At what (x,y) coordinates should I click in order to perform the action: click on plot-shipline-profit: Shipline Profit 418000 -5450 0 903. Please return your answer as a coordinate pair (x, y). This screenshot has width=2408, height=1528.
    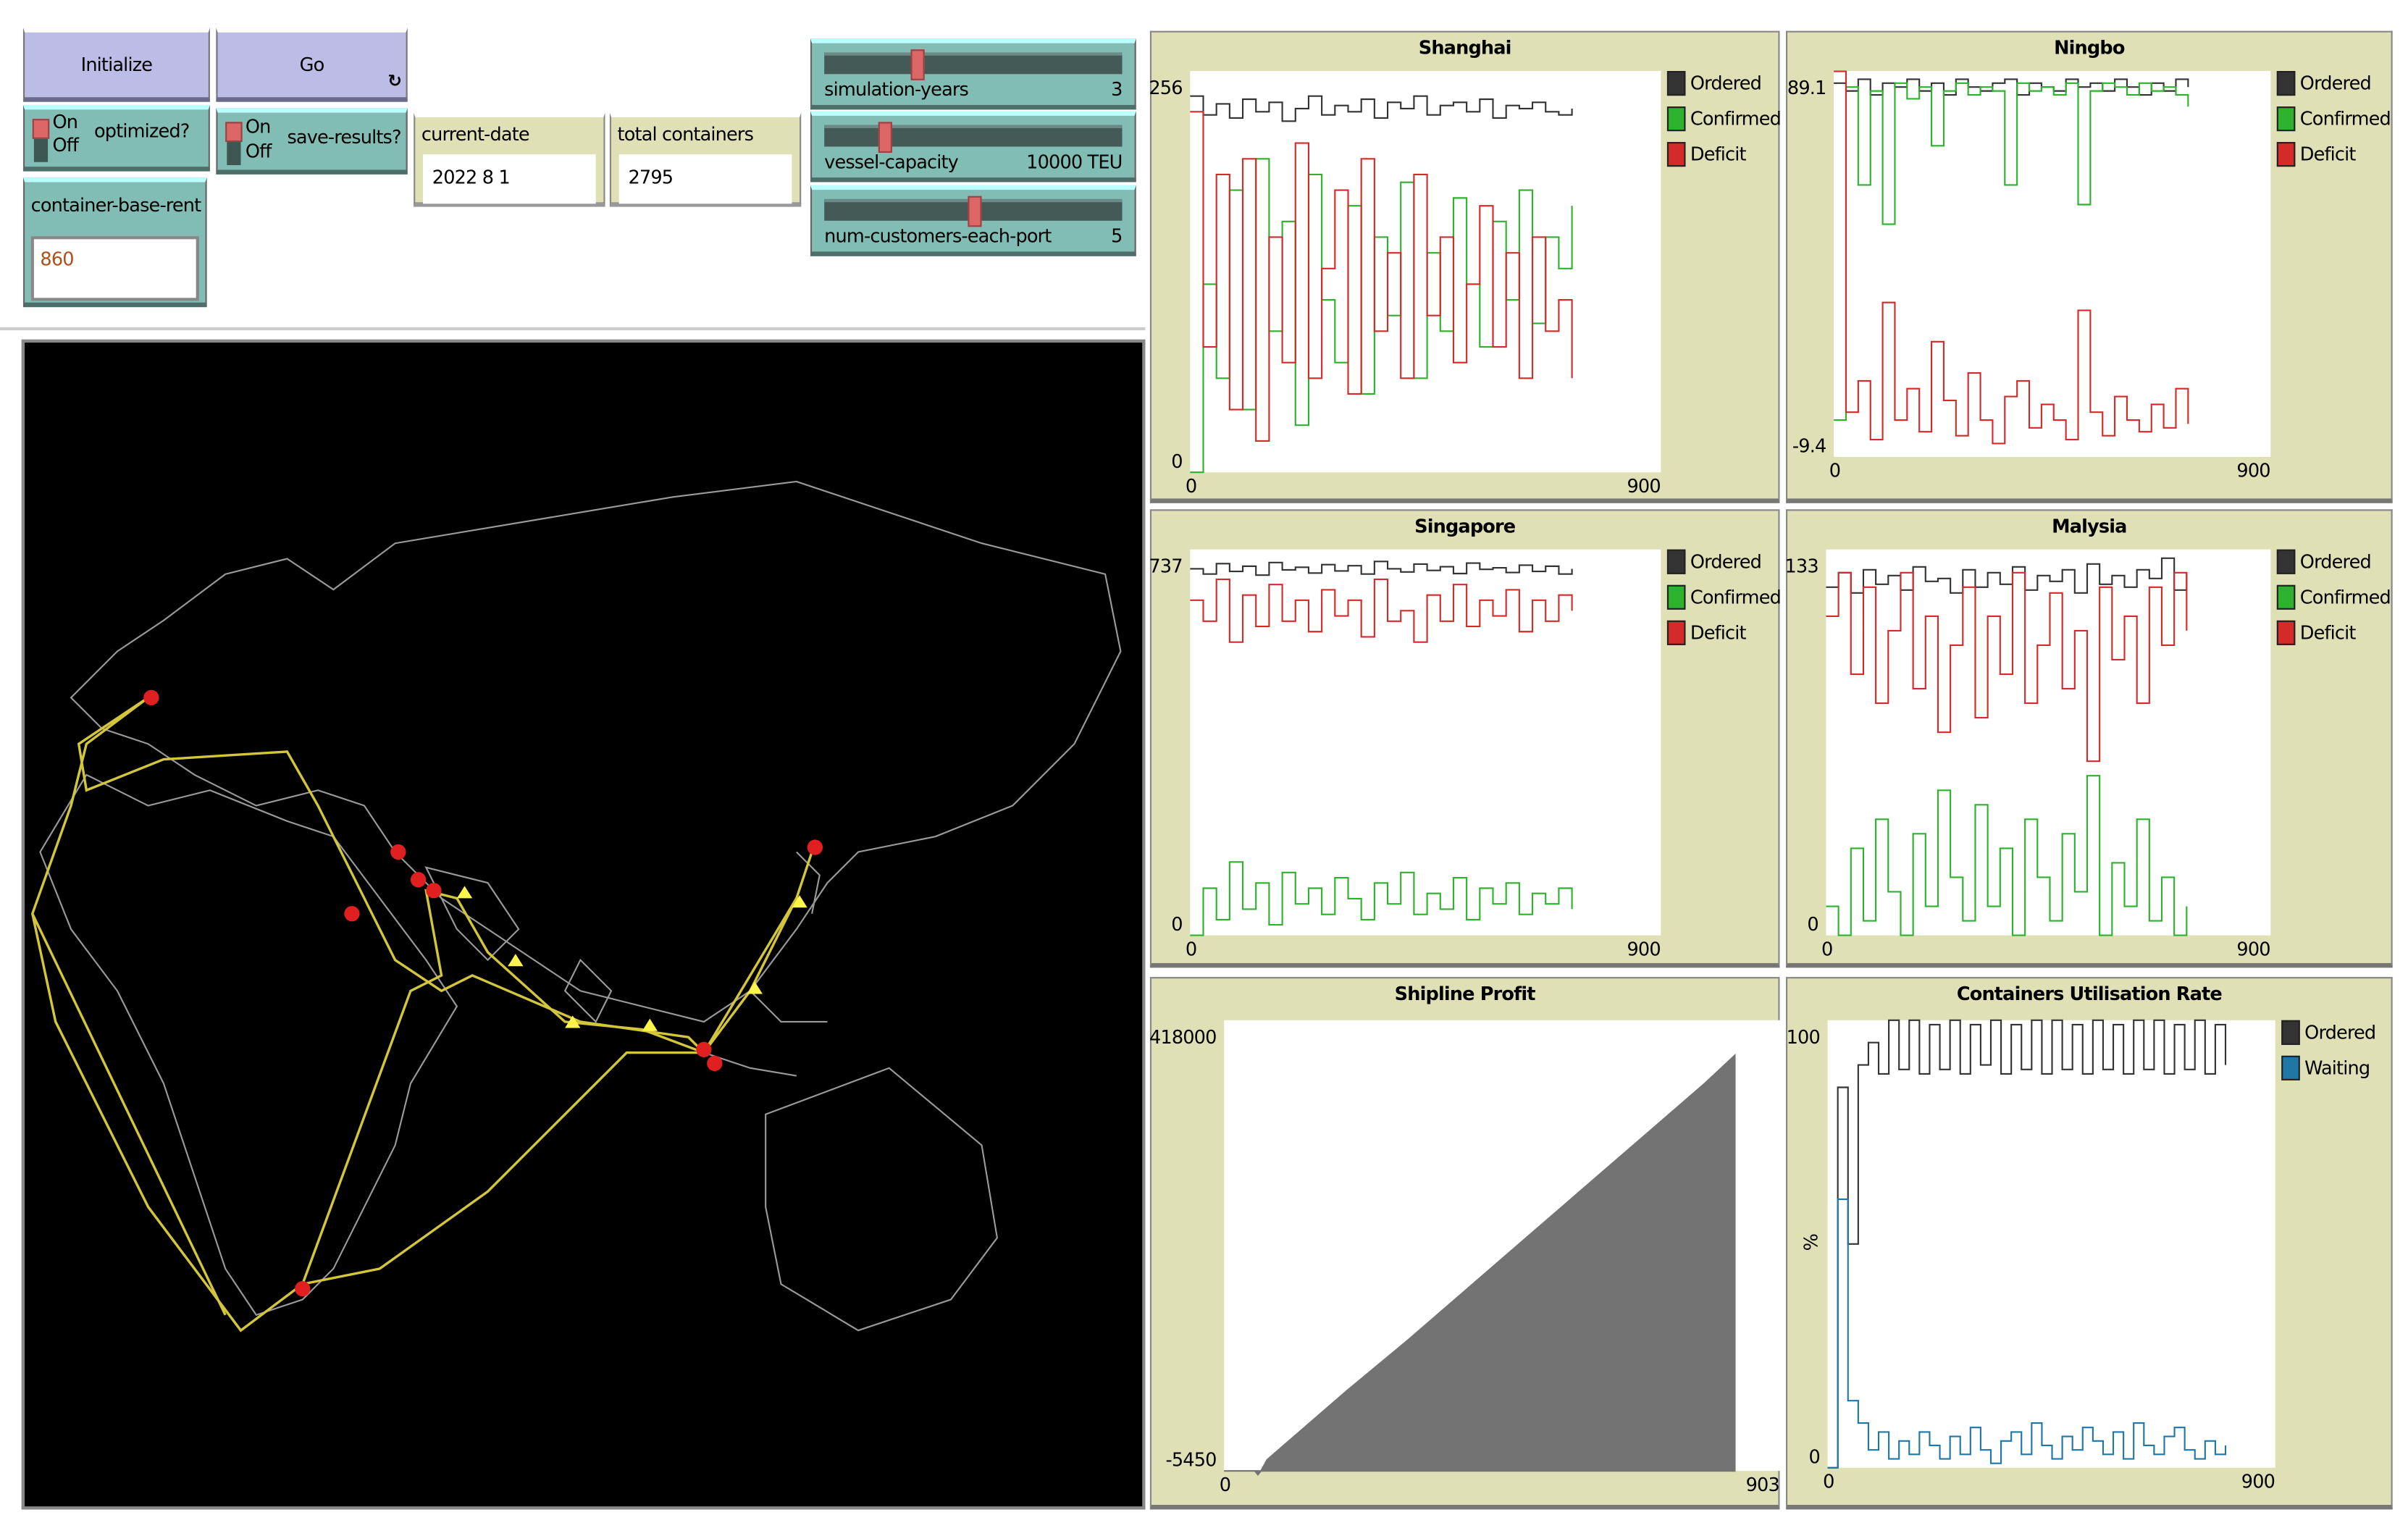
    Looking at the image, I should click on (1464, 1244).